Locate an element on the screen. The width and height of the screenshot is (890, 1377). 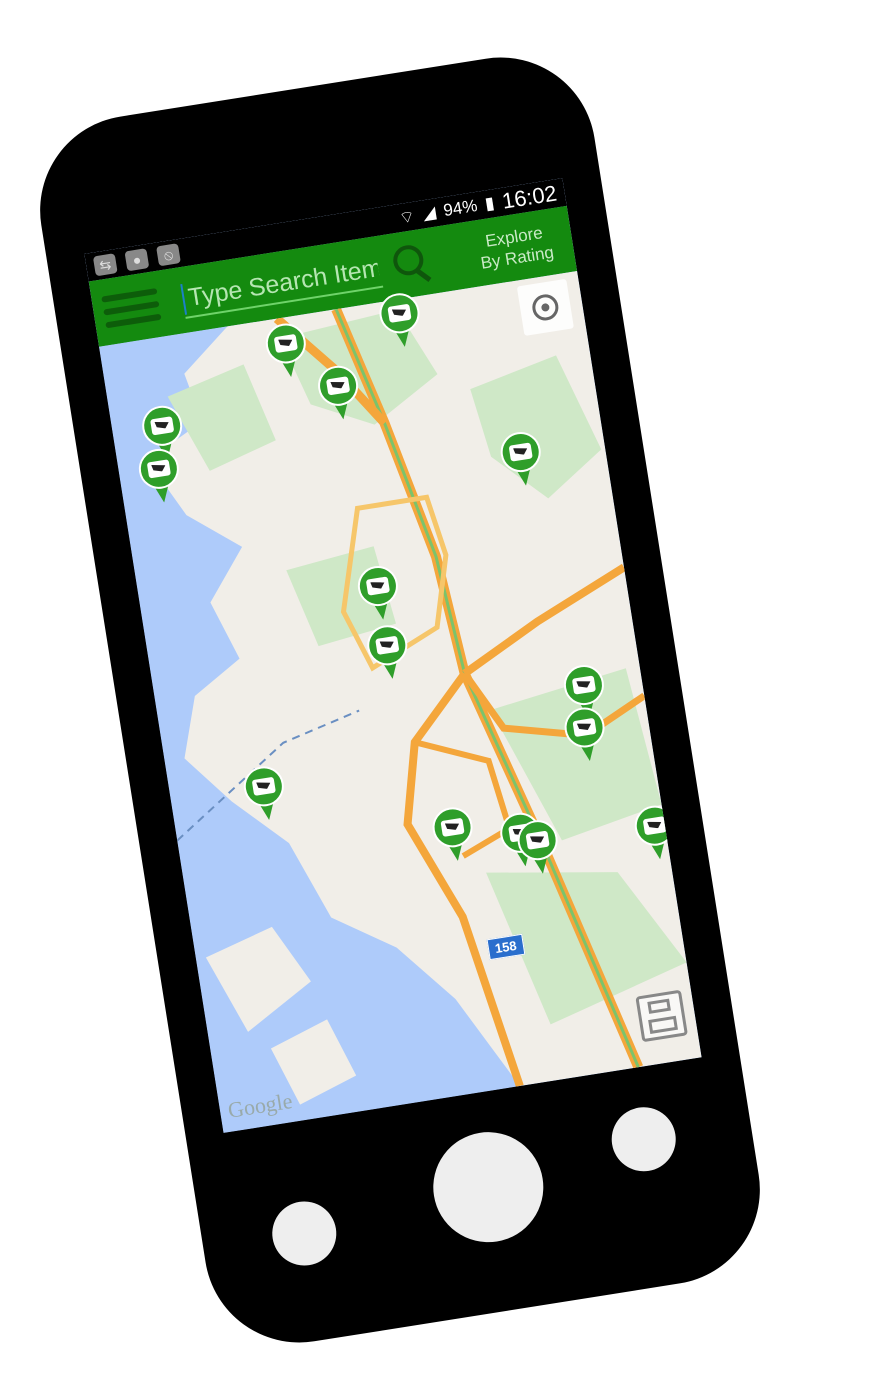
my-location-button is located at coordinates (545, 307).